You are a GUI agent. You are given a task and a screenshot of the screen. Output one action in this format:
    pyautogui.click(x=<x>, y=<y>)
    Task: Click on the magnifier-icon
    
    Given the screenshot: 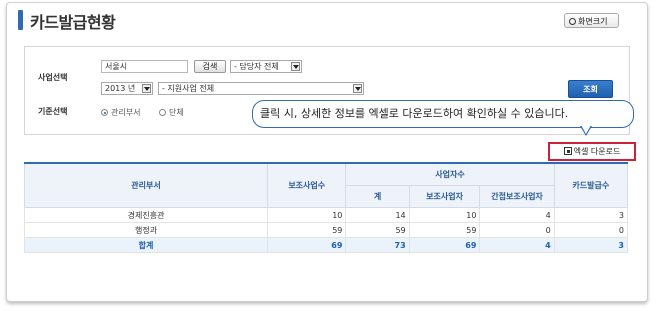 What is the action you would take?
    pyautogui.click(x=572, y=21)
    